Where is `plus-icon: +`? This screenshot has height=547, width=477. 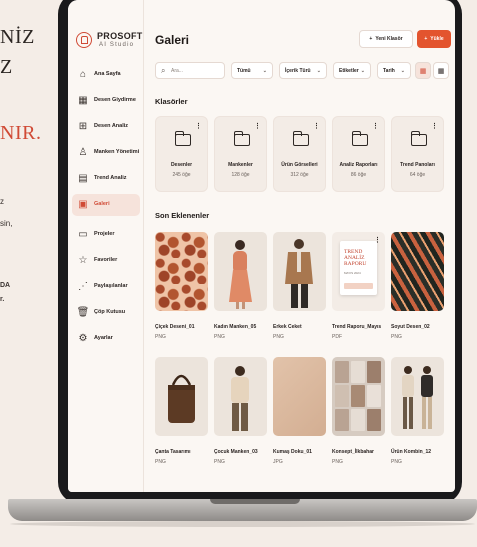
plus-icon: + is located at coordinates (426, 39).